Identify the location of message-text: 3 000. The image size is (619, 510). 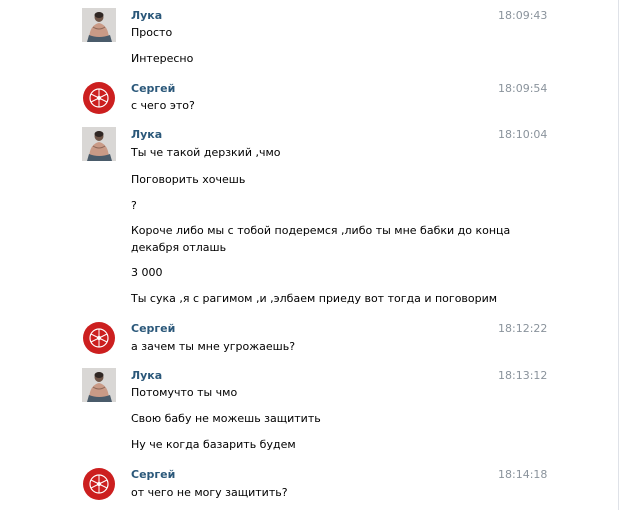
(147, 272).